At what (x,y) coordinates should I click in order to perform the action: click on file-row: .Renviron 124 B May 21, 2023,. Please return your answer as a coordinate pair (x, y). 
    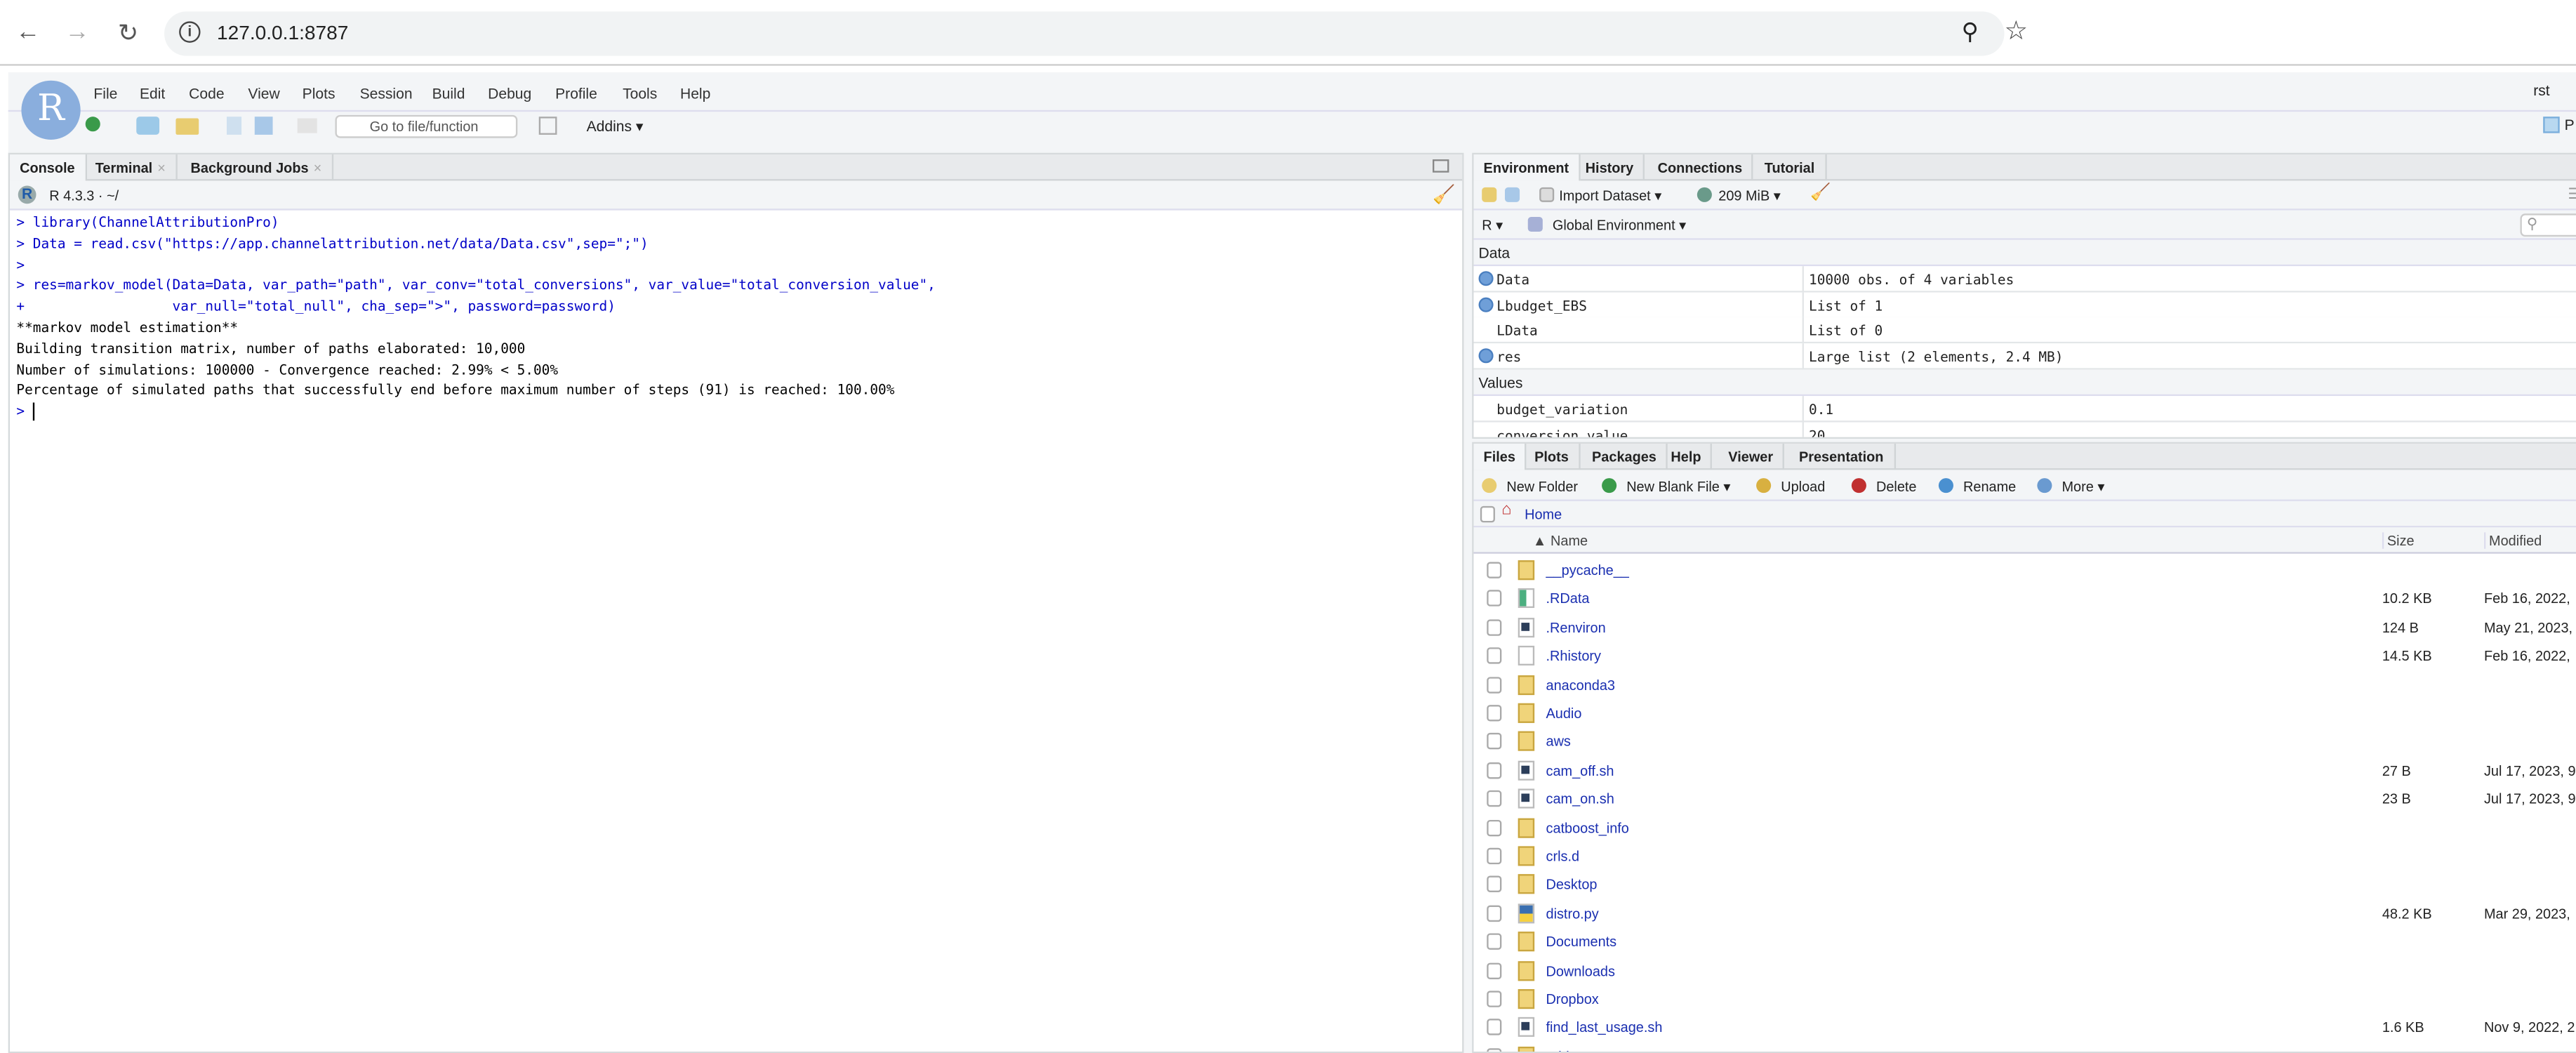
    Looking at the image, I should click on (2025, 628).